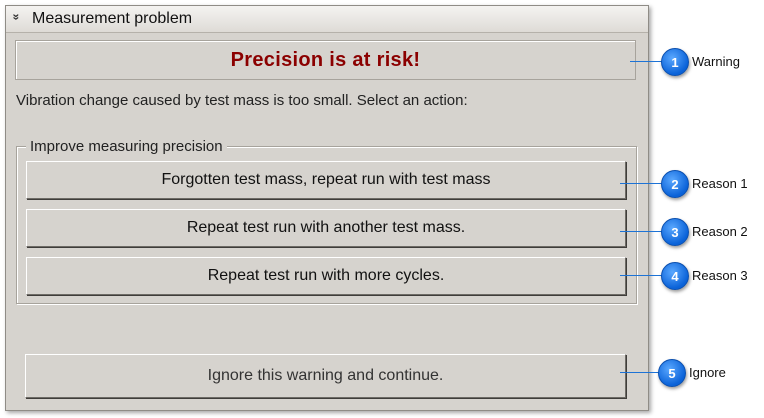  What do you see at coordinates (112, 18) in the screenshot?
I see `panel-title: Measurement problem` at bounding box center [112, 18].